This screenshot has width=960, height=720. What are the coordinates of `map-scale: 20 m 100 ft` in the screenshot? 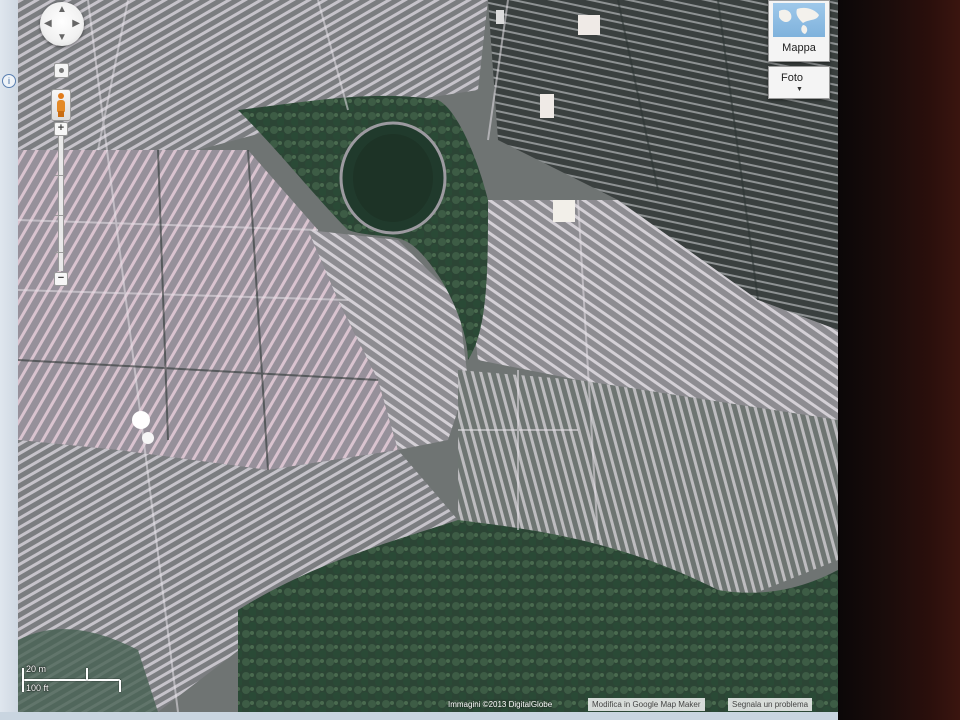 It's located at (75, 679).